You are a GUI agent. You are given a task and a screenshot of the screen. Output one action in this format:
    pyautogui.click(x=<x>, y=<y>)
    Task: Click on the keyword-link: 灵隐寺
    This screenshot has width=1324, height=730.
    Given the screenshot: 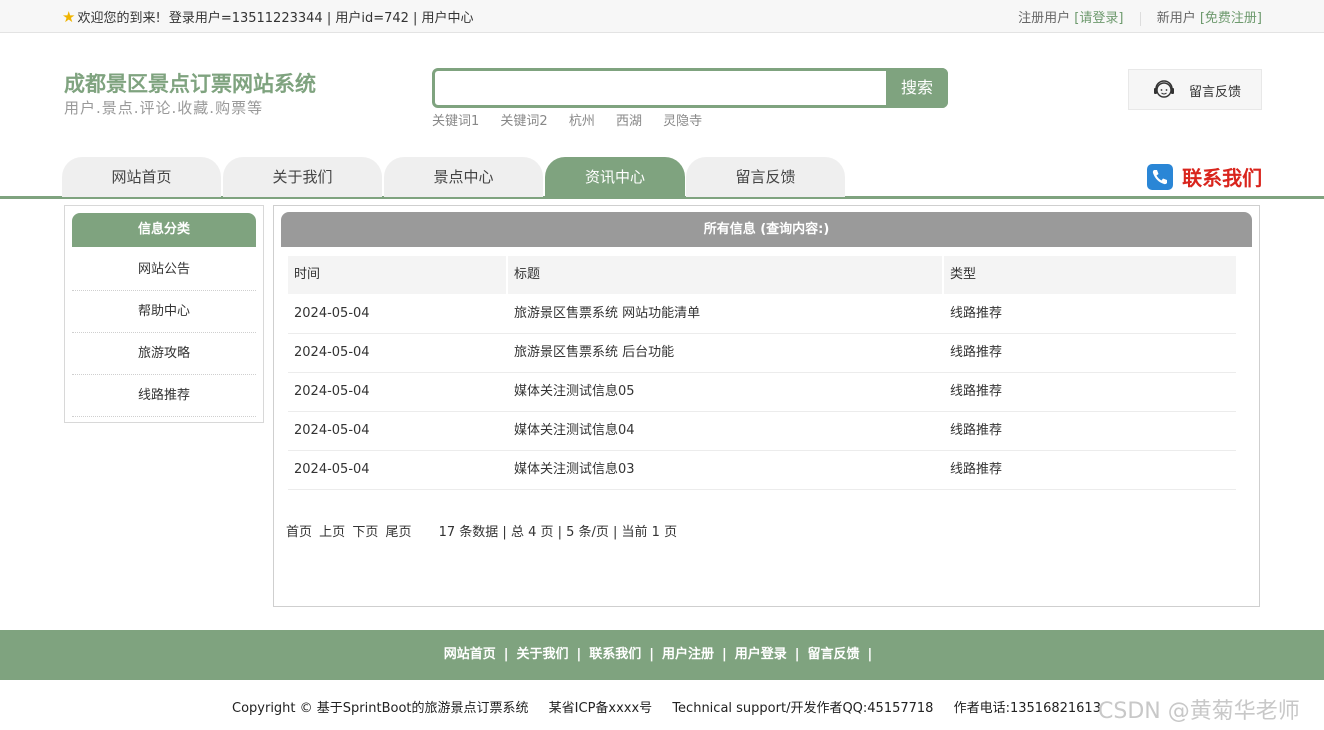 What is the action you would take?
    pyautogui.click(x=682, y=121)
    